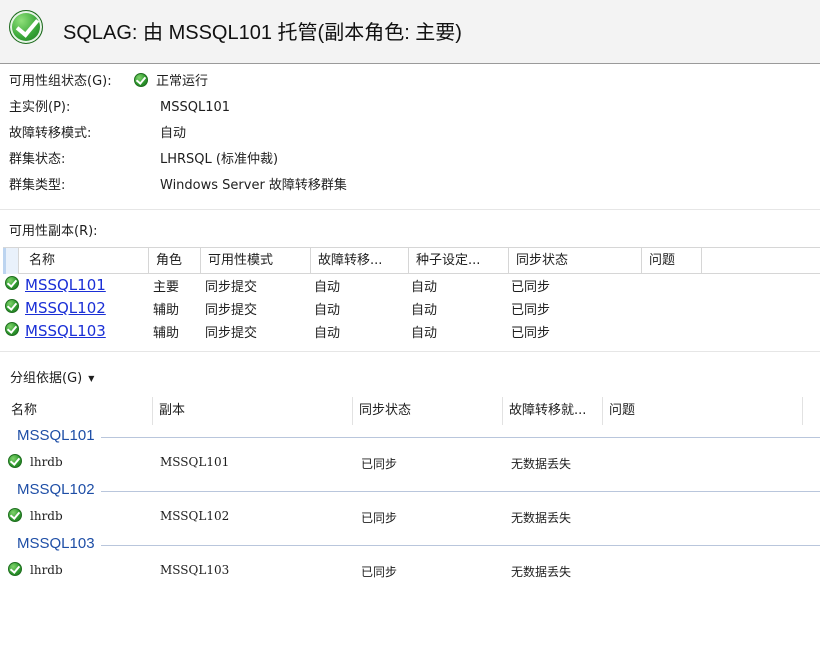  What do you see at coordinates (11, 261) in the screenshot?
I see `grid-row-selector` at bounding box center [11, 261].